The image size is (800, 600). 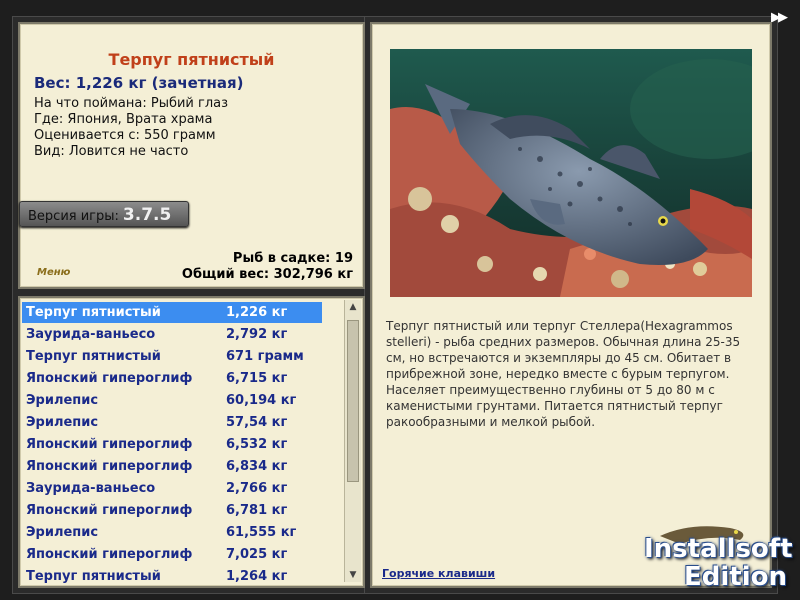 What do you see at coordinates (257, 466) in the screenshot?
I see `list-item-weight: 6,834 кг` at bounding box center [257, 466].